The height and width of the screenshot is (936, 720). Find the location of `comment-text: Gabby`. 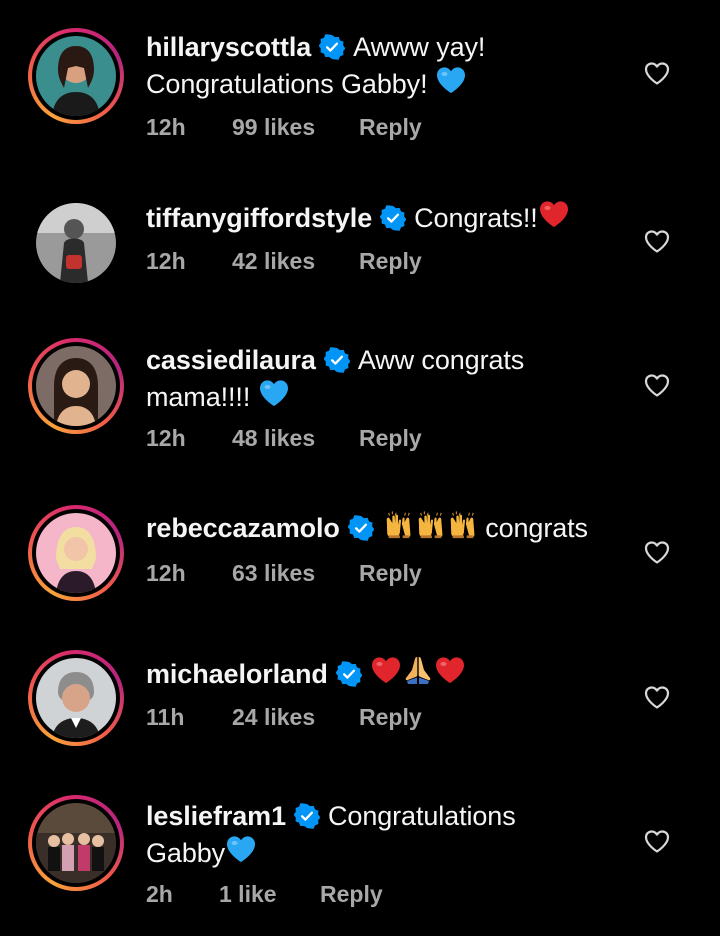

comment-text: Gabby is located at coordinates (186, 853).